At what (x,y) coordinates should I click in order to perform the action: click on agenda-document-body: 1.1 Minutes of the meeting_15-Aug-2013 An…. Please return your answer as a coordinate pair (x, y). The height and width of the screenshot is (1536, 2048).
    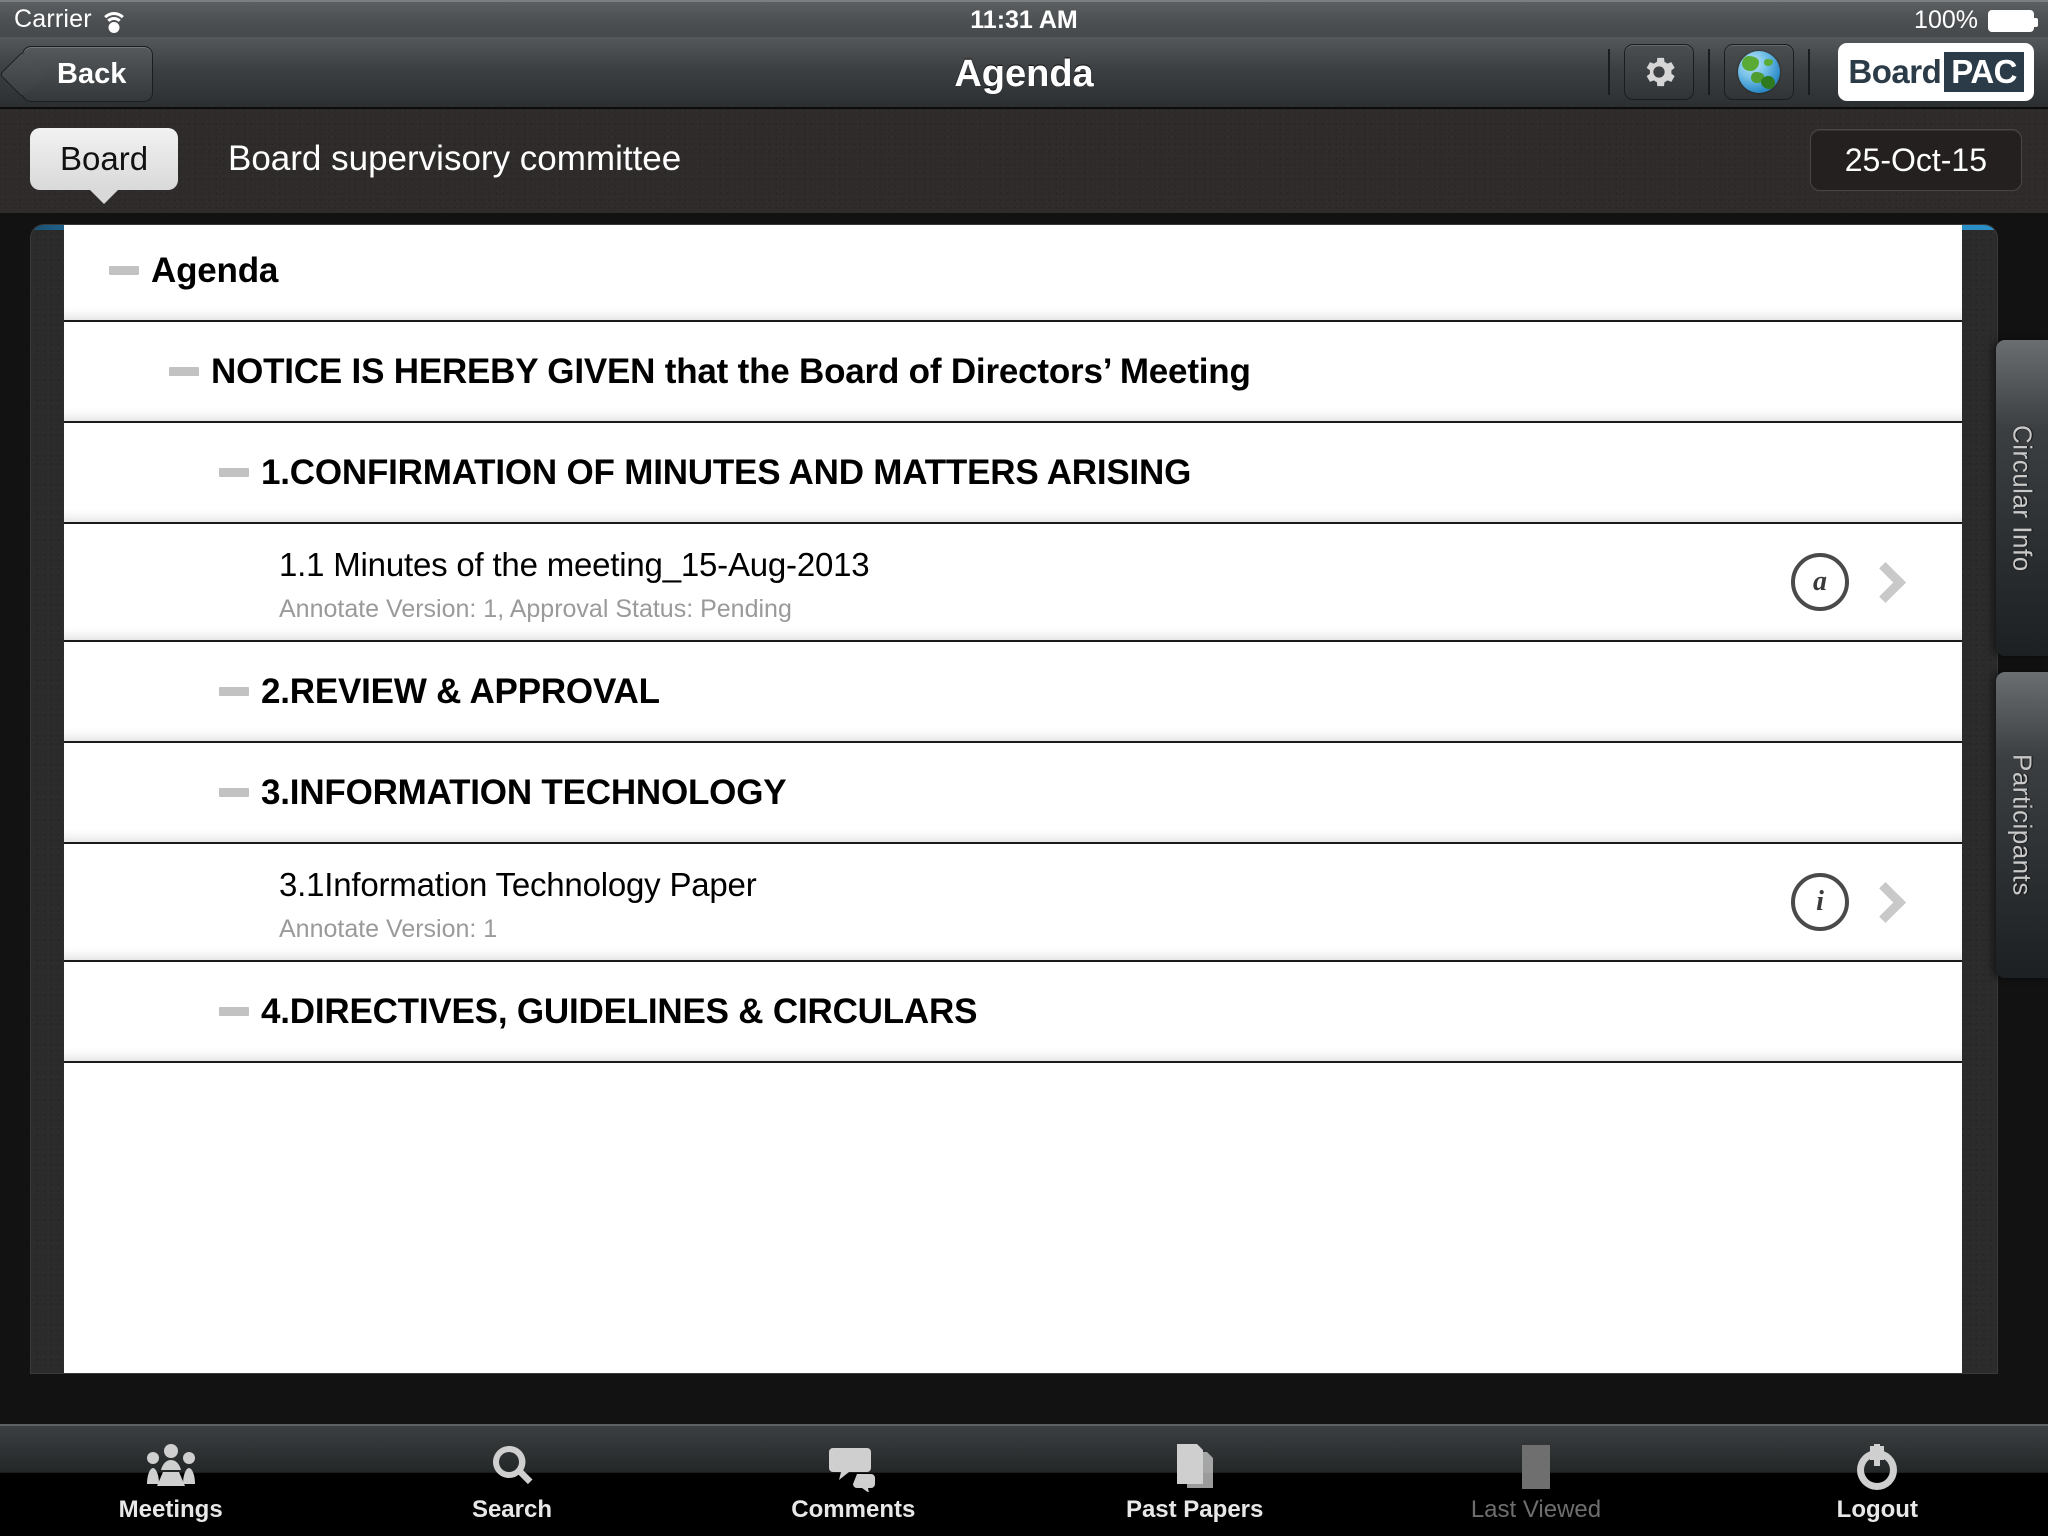
    Looking at the image, I should click on (1013, 574).